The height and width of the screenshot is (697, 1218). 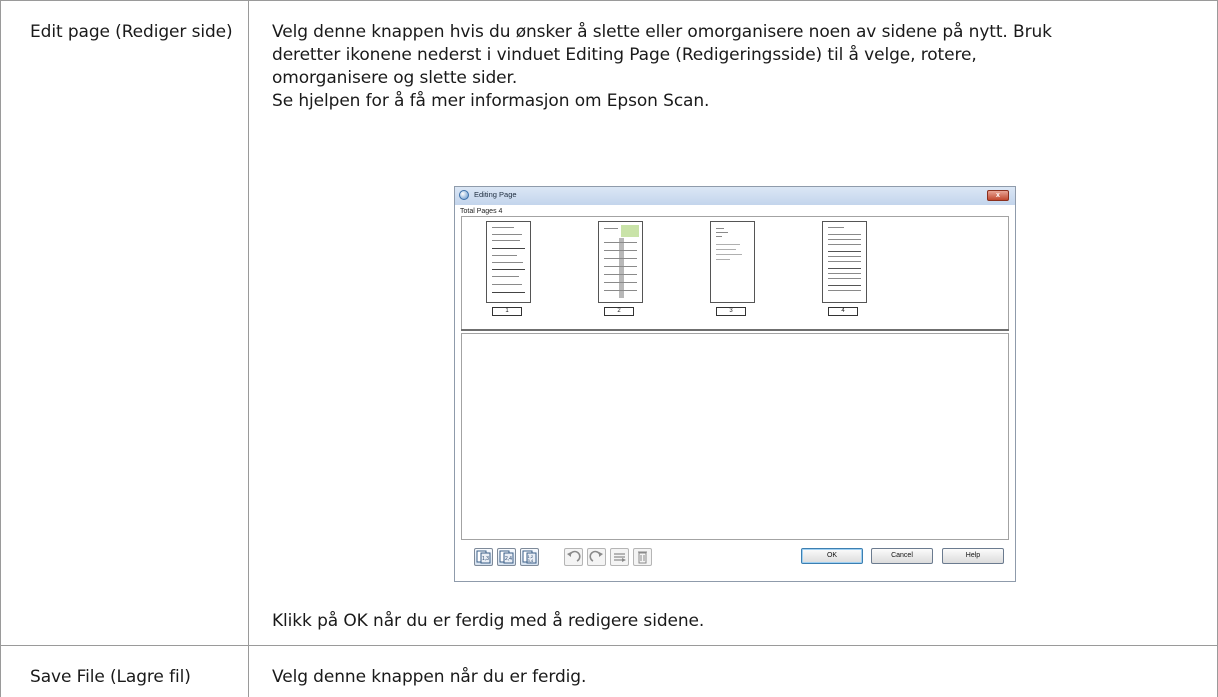 What do you see at coordinates (735, 436) in the screenshot?
I see `page-edit-area` at bounding box center [735, 436].